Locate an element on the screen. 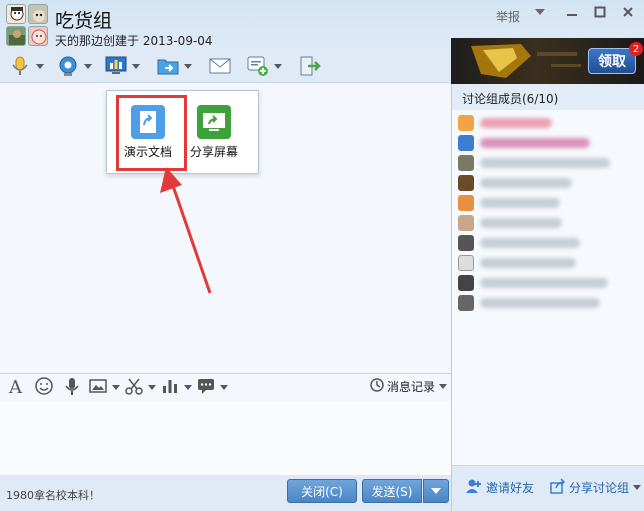 The image size is (644, 511). invite-friends-button: 邀请好友 is located at coordinates (500, 487).